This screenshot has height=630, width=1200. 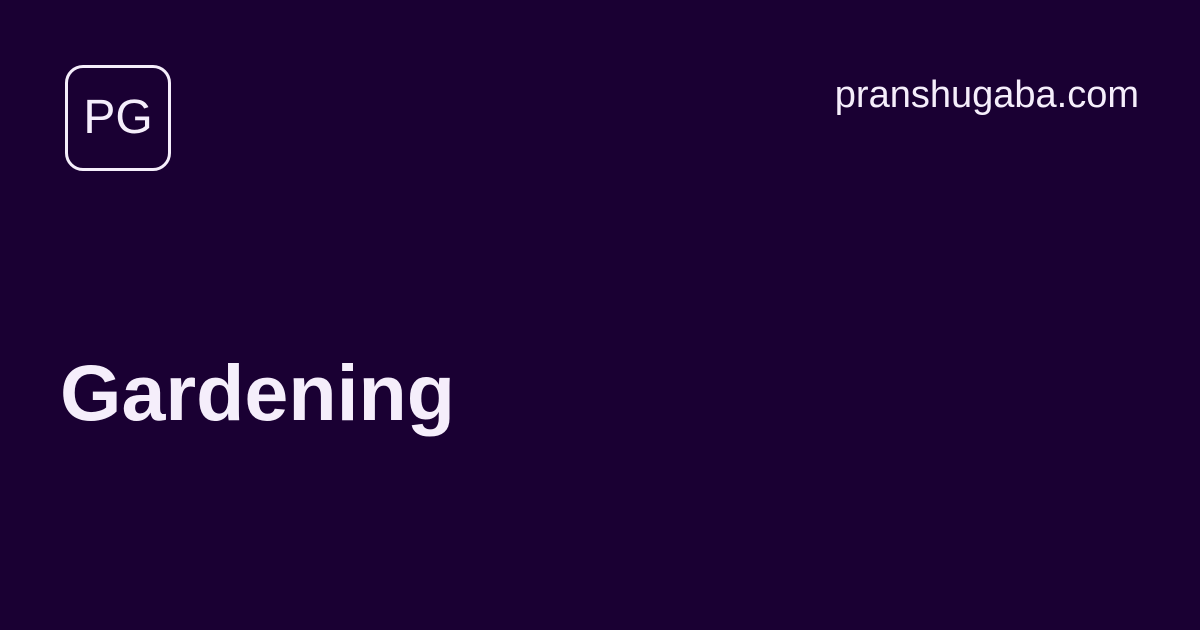 What do you see at coordinates (258, 392) in the screenshot?
I see `page-title: Gardening` at bounding box center [258, 392].